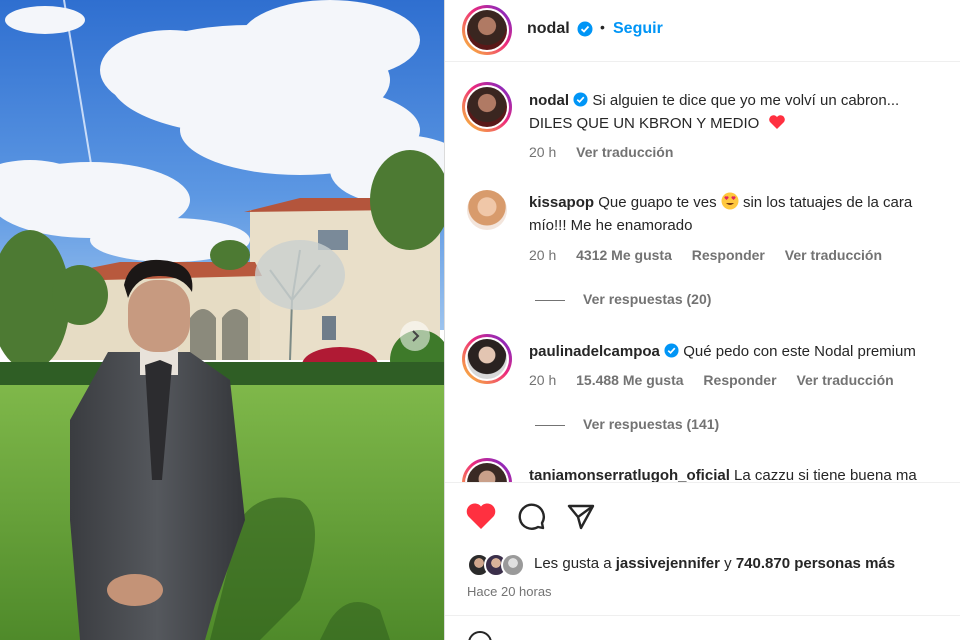  What do you see at coordinates (573, 563) in the screenshot?
I see `likes-prefix: Les gusta a` at bounding box center [573, 563].